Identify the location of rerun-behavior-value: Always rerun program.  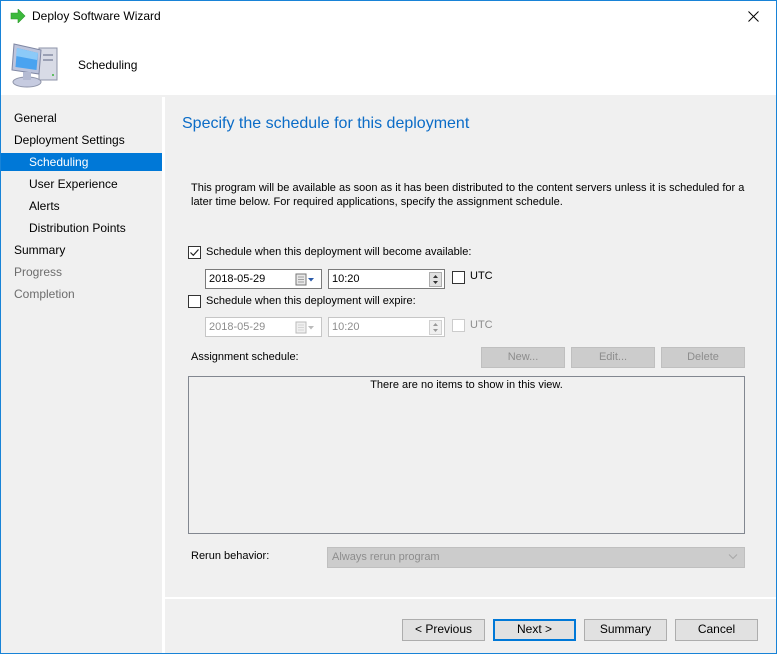
(386, 557).